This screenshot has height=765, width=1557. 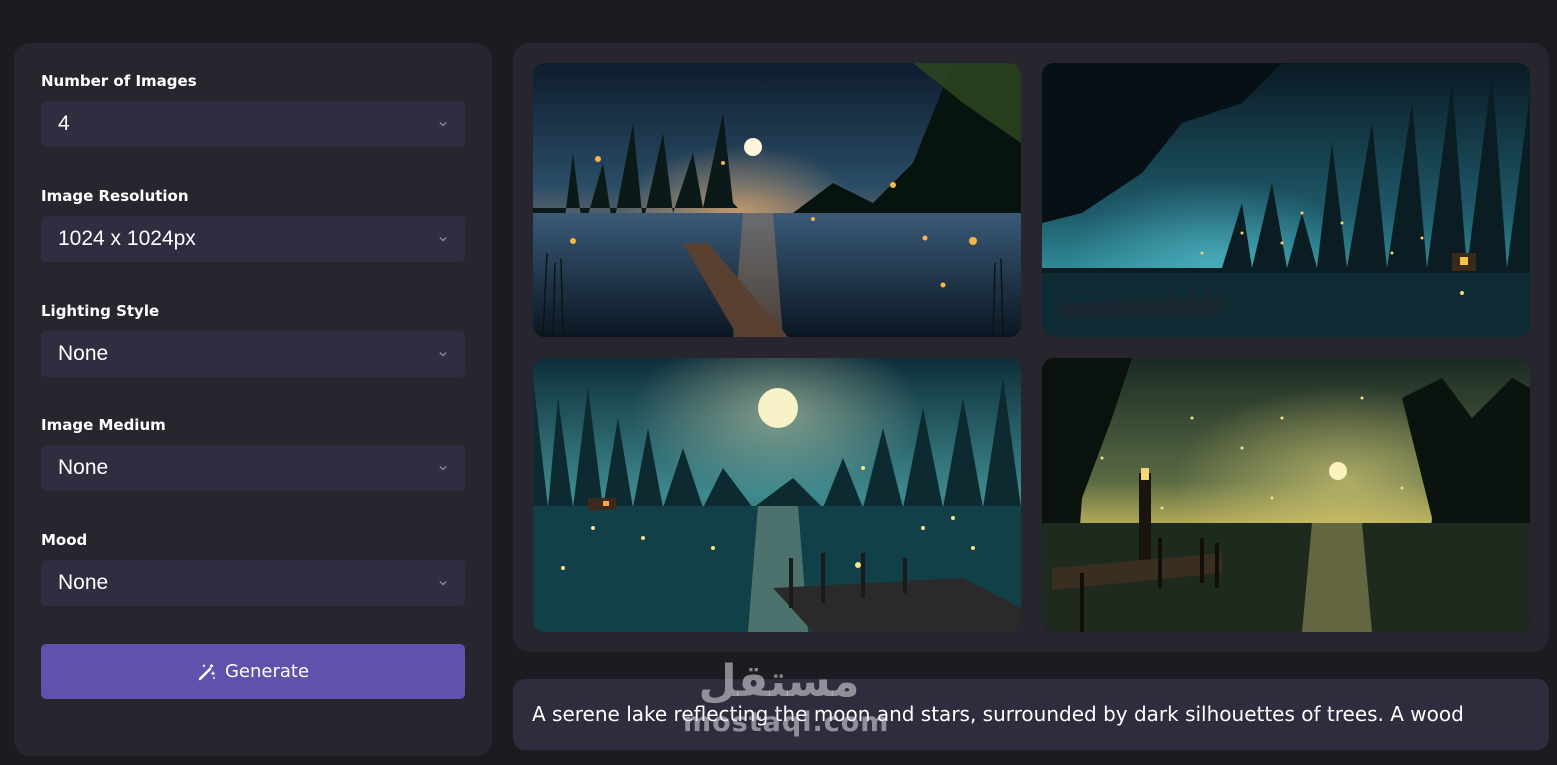 I want to click on magic-wand-icon, so click(x=207, y=671).